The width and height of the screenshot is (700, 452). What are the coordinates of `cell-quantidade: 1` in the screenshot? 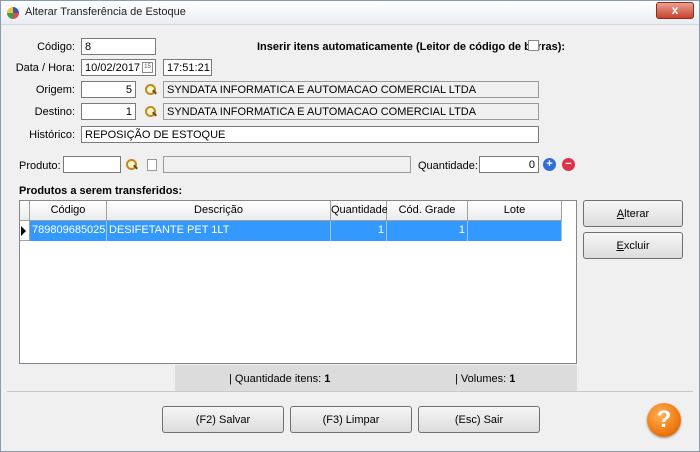 It's located at (359, 231).